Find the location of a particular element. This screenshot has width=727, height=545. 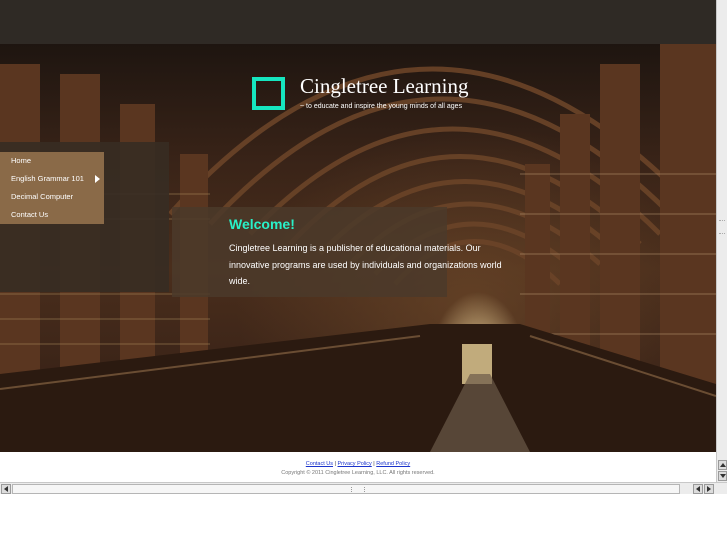

nav-item-contact: Contact Us is located at coordinates (52, 215).